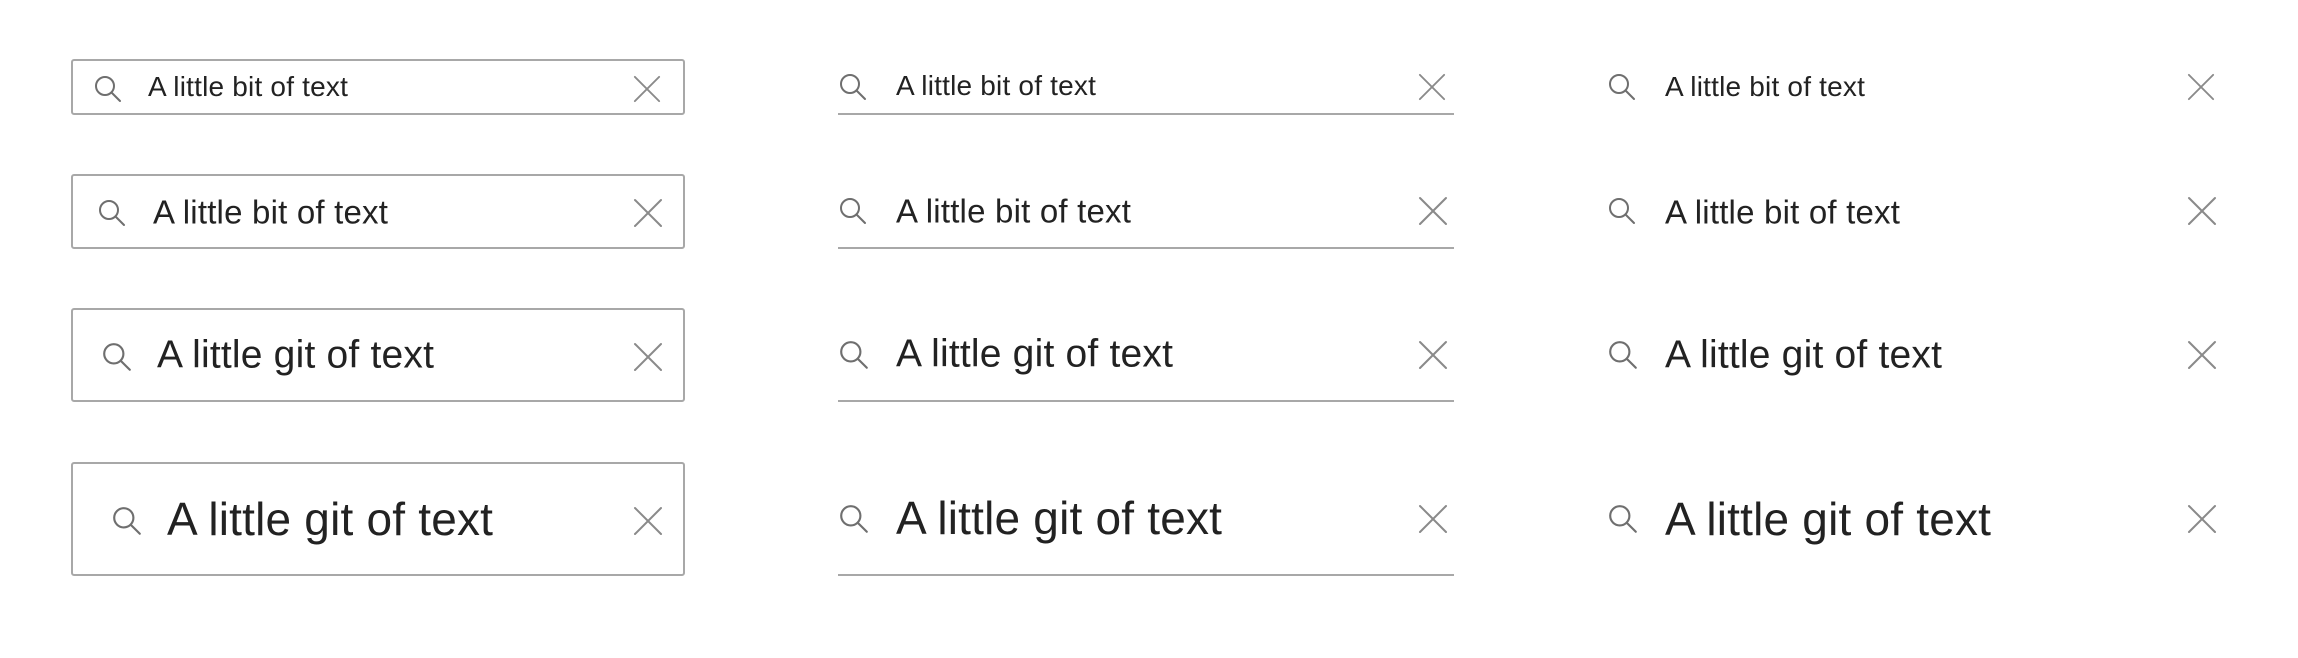 The image size is (2298, 658). I want to click on search-field-borderless-medium: A little bit of text, so click(1914, 211).